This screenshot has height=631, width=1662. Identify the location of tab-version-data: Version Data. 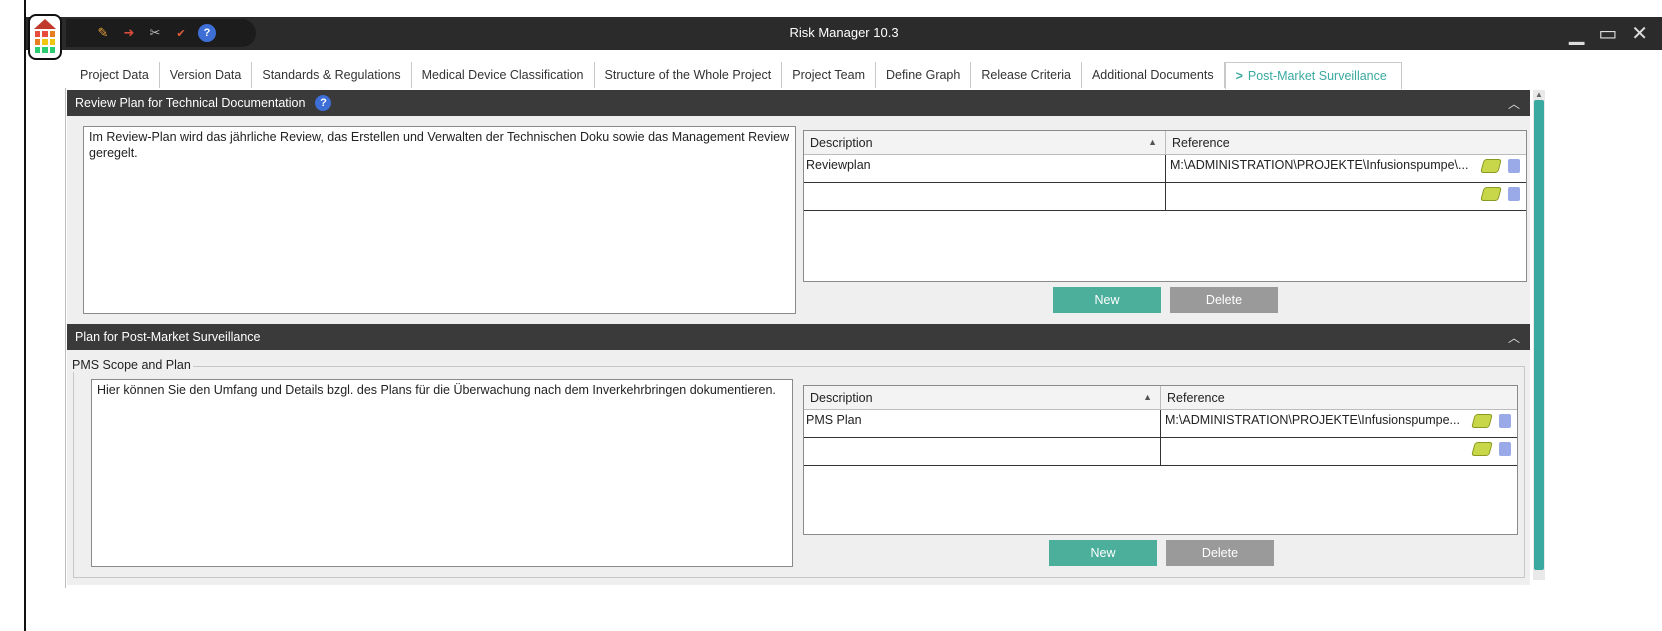
(206, 75).